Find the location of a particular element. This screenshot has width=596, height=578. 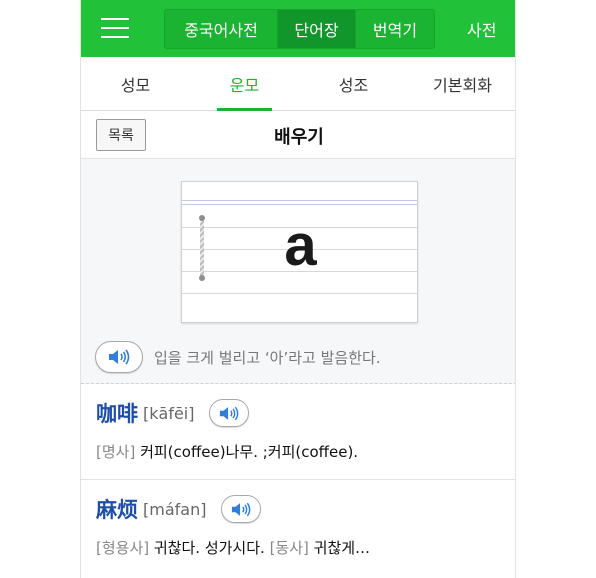

word-headline: 麻烦 [máfan] is located at coordinates (179, 509).